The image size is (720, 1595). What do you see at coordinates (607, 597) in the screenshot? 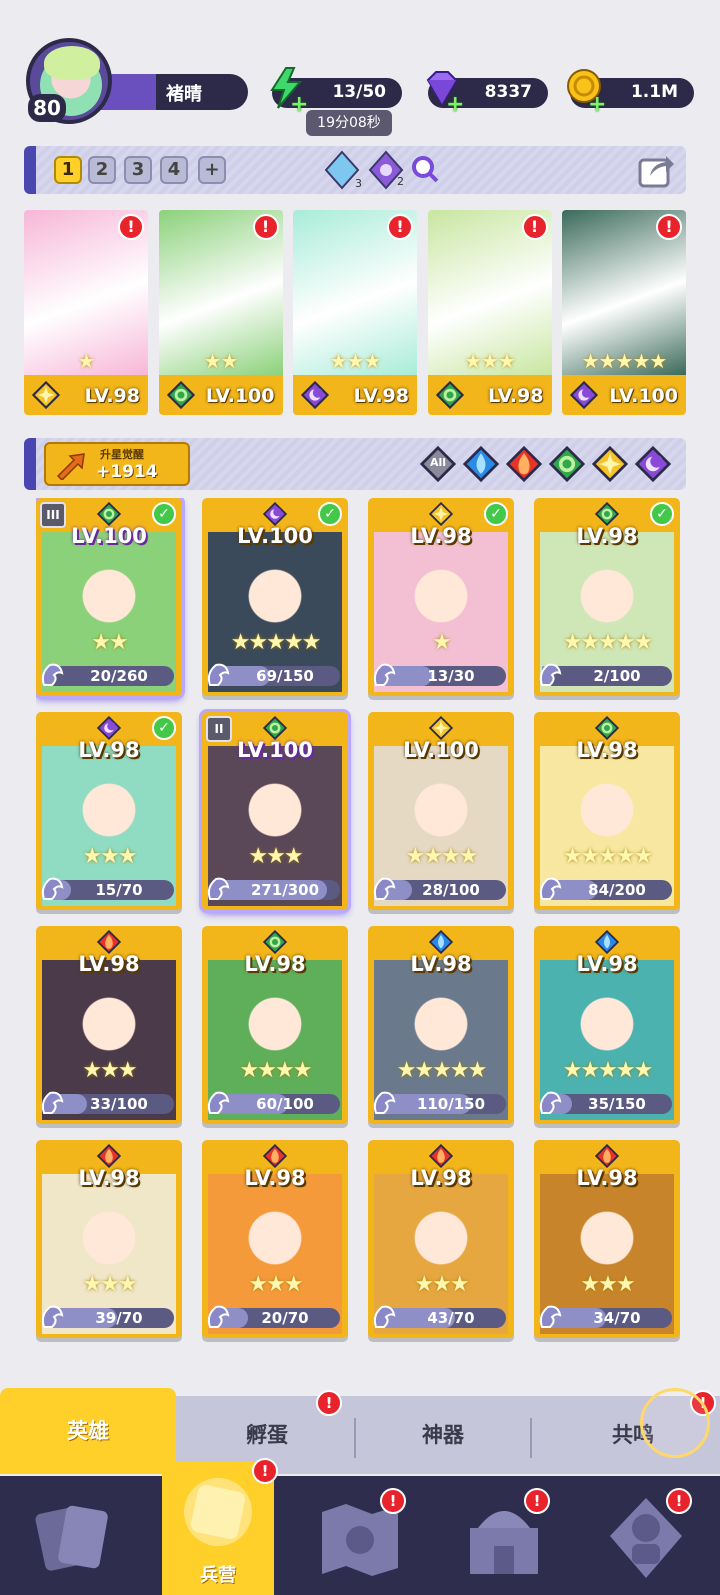
I see `hero-card: LV.98 ★★★★★ 2/100 ✓` at bounding box center [607, 597].